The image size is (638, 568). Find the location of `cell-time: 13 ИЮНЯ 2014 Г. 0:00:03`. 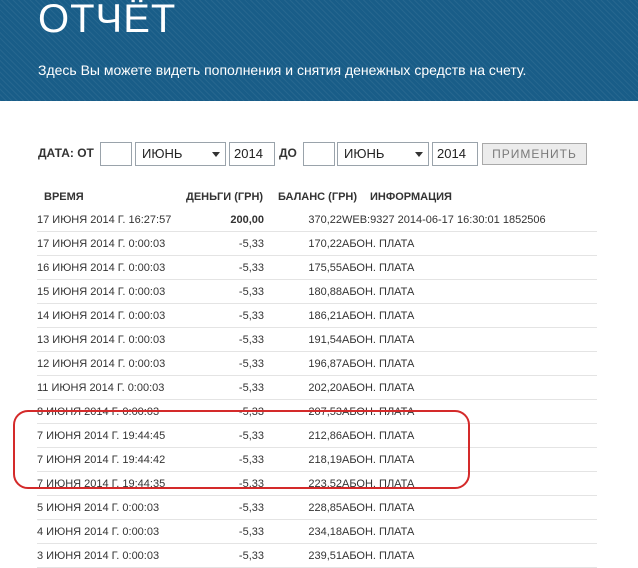

cell-time: 13 ИЮНЯ 2014 Г. 0:00:03 is located at coordinates (108, 339).